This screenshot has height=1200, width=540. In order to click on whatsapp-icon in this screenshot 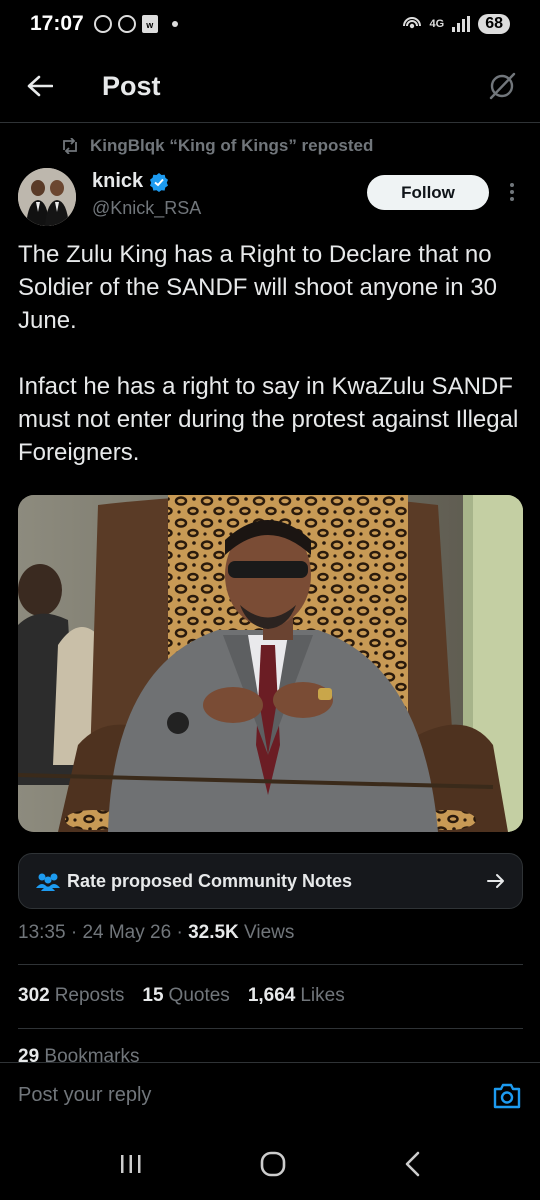, I will do `click(102, 24)`.